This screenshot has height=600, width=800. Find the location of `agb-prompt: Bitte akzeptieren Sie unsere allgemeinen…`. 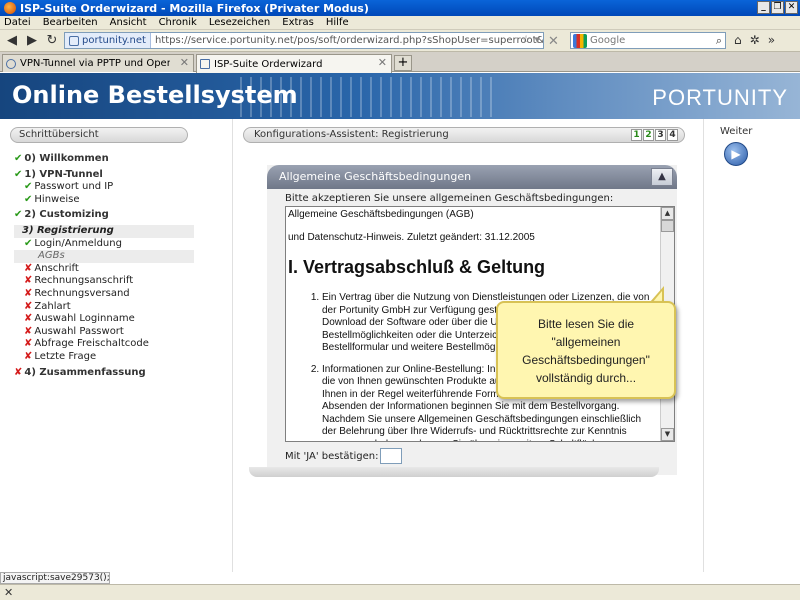

agb-prompt: Bitte akzeptieren Sie unsere allgemeinen… is located at coordinates (449, 198).